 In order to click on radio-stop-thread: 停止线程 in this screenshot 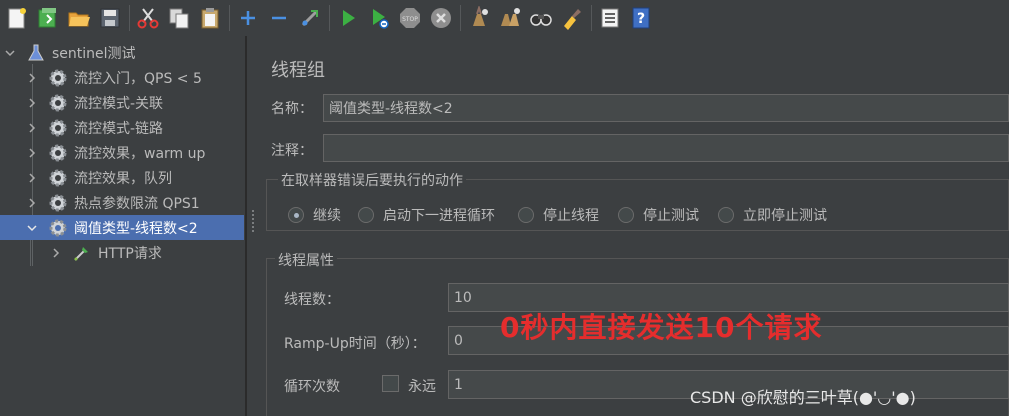, I will do `click(558, 215)`.